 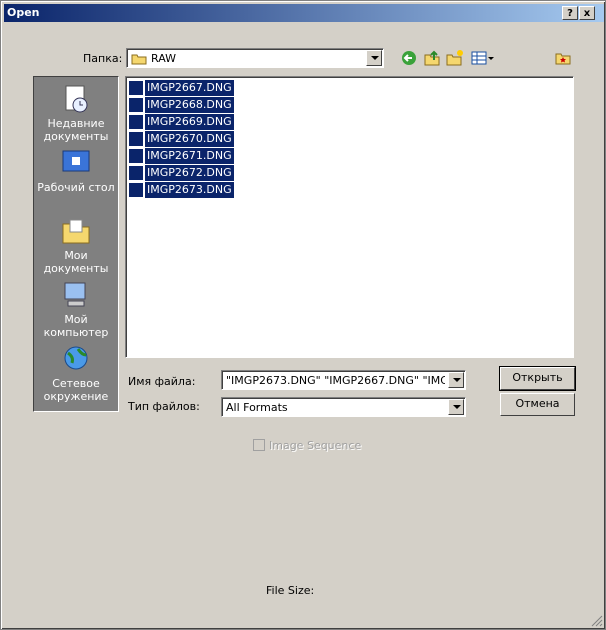 What do you see at coordinates (189, 190) in the screenshot?
I see `file-name: IMGP2673.DNG` at bounding box center [189, 190].